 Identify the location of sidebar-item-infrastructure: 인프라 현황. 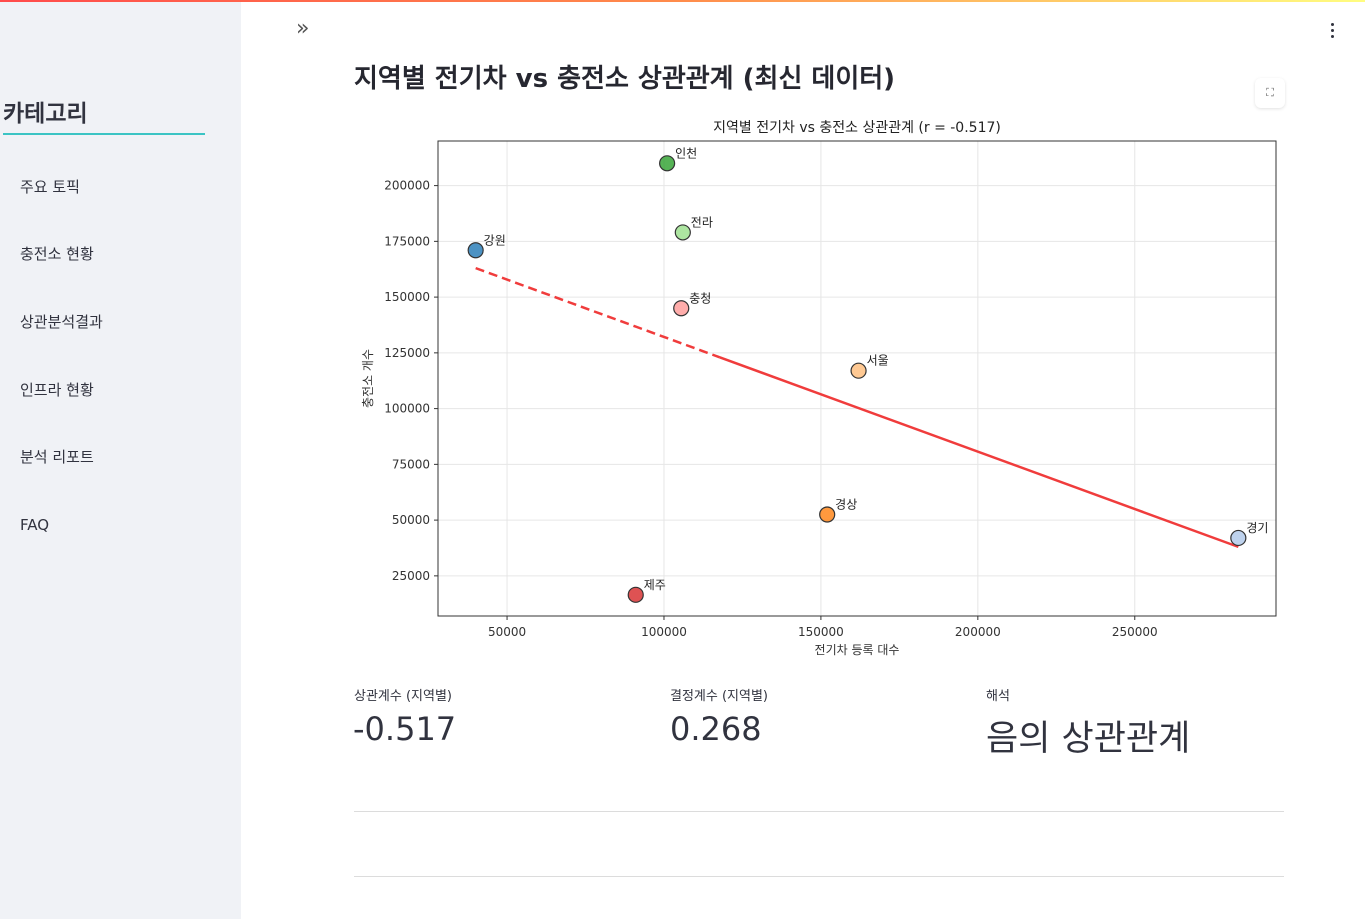
(57, 389).